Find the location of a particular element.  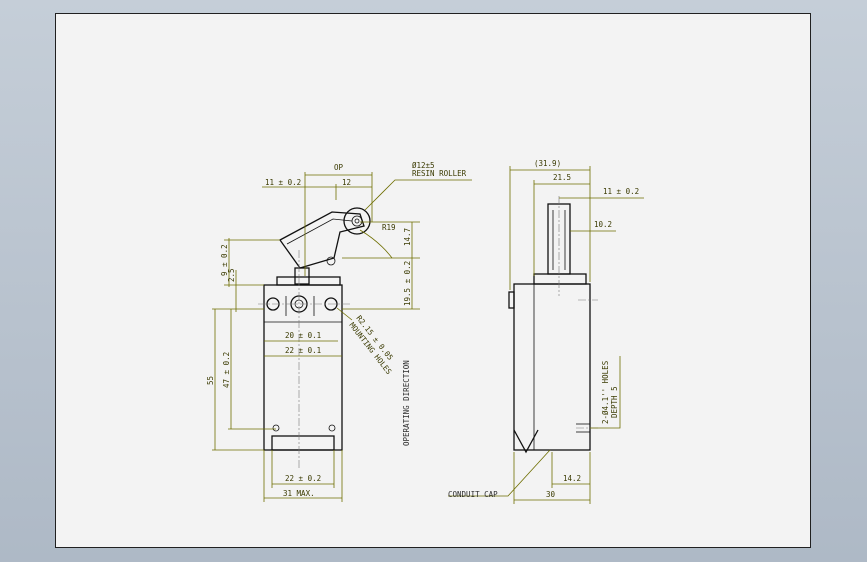

dim-22-01: 22 ± 0.1 is located at coordinates (303, 350).